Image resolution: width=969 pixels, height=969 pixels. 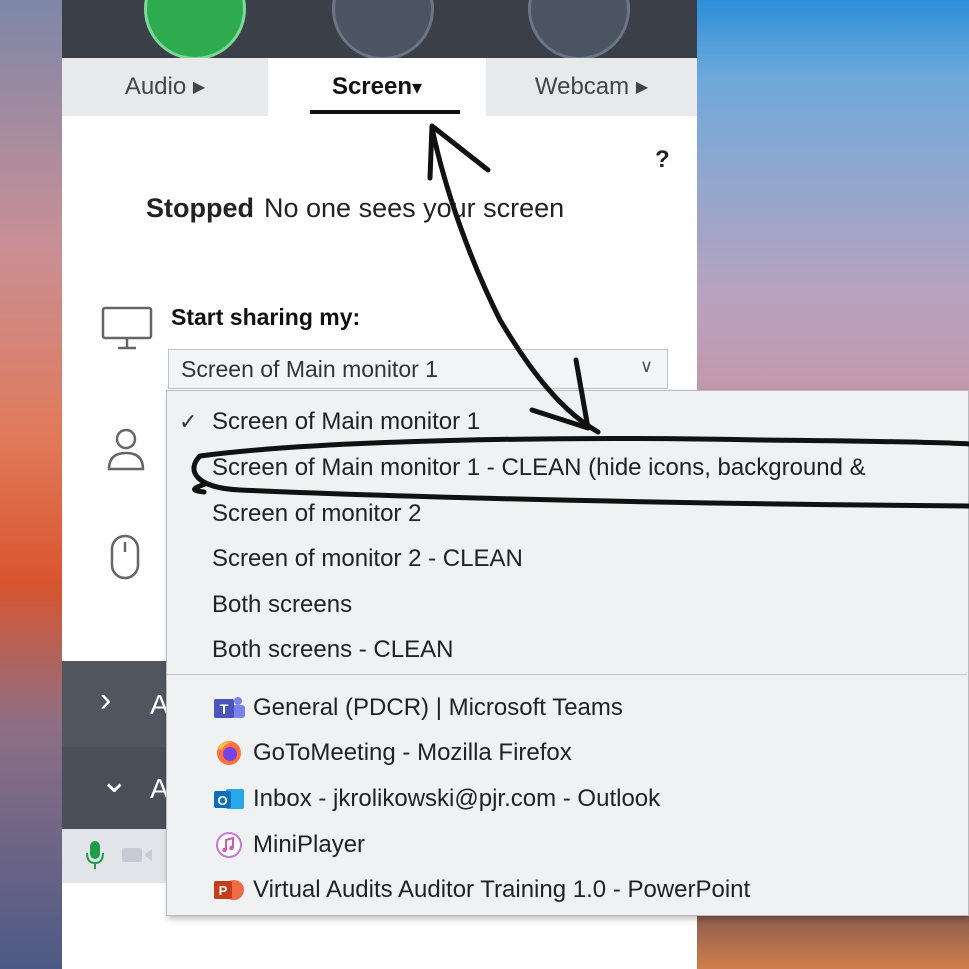 What do you see at coordinates (580, 472) in the screenshot?
I see `annotation-highlight-loop` at bounding box center [580, 472].